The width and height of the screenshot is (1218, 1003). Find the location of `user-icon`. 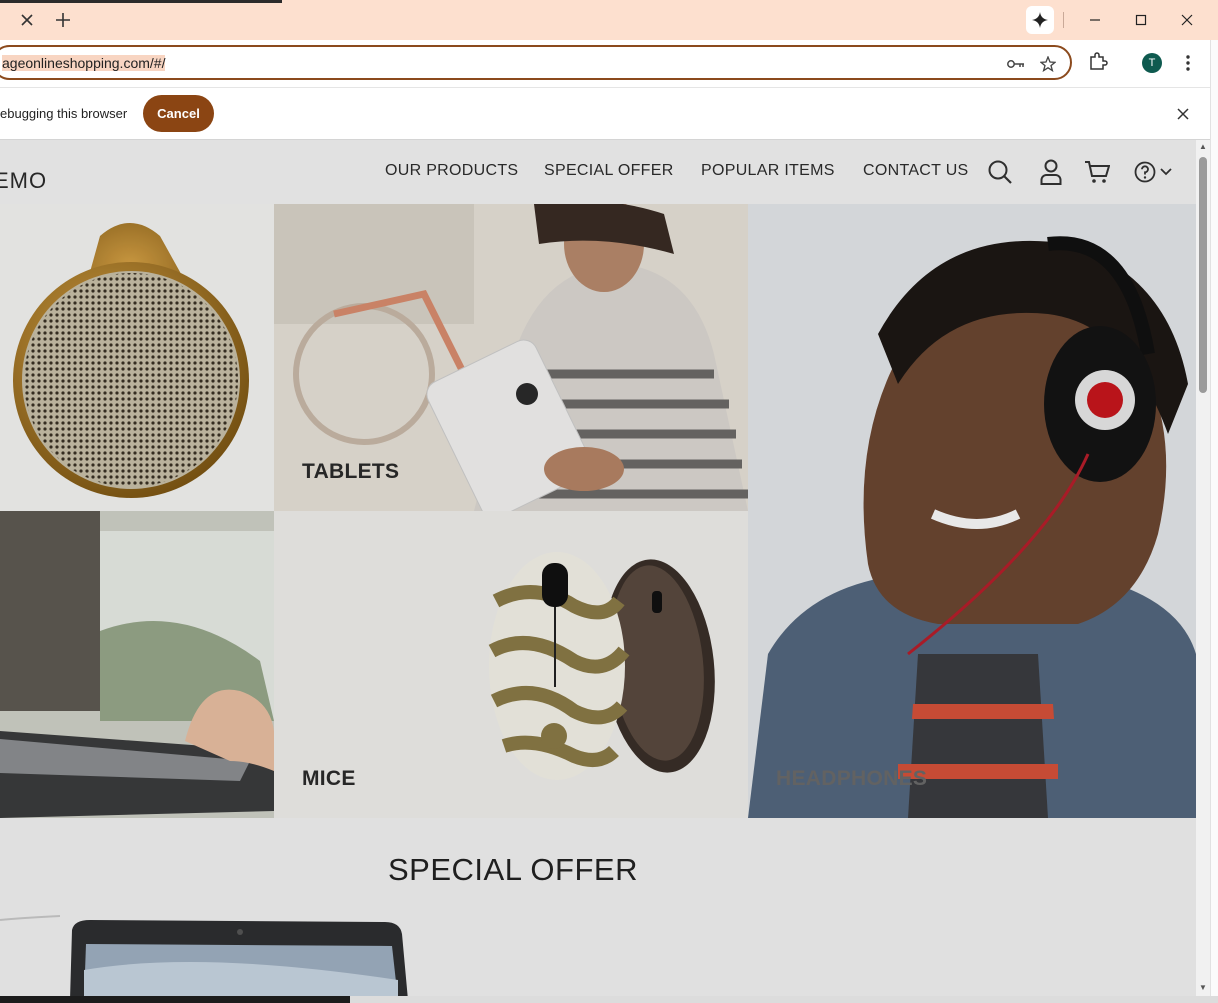

user-icon is located at coordinates (1051, 172).